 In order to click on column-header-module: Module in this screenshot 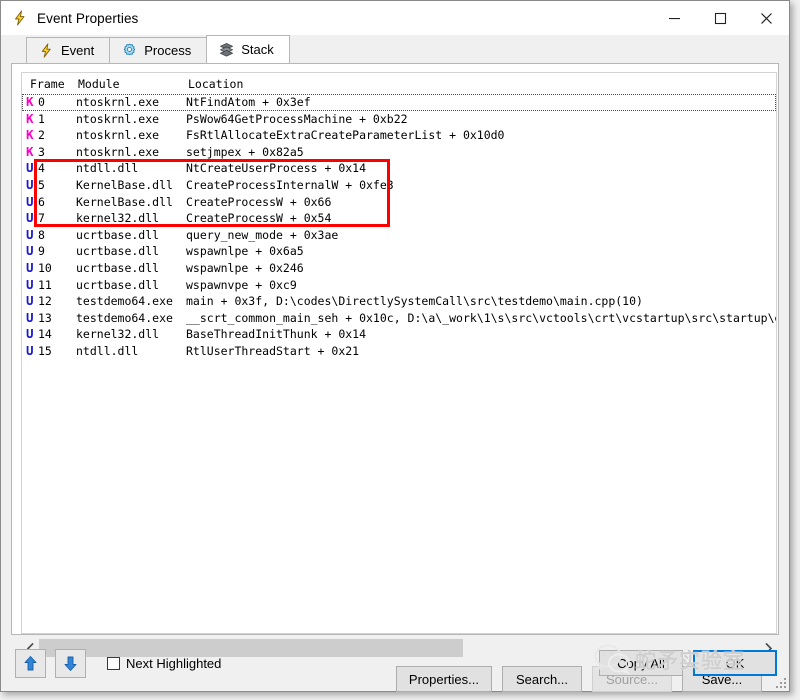, I will do `click(133, 84)`.